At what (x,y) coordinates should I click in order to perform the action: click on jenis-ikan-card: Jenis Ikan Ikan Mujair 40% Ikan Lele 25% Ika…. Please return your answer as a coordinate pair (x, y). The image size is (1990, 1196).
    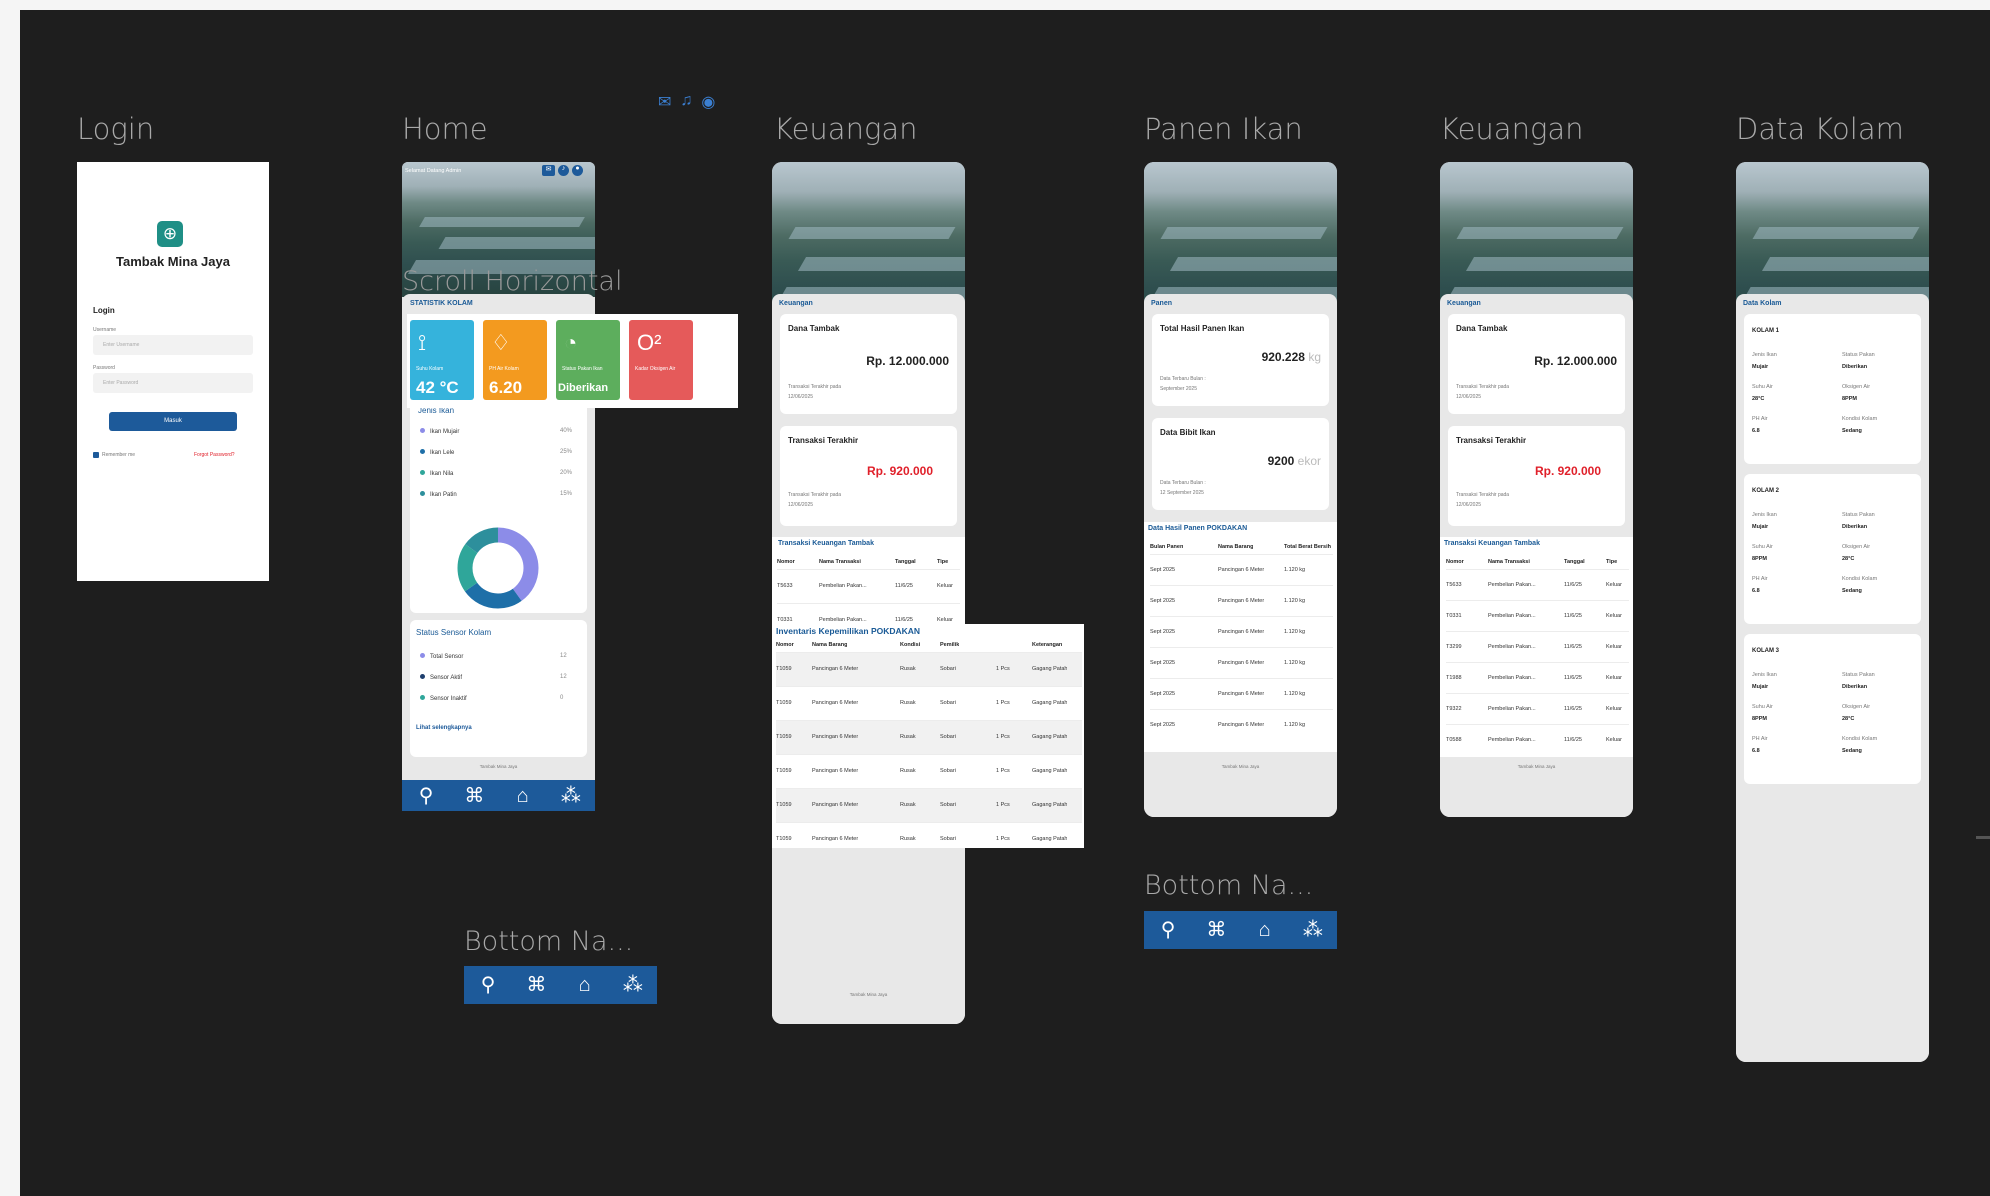
    Looking at the image, I should click on (498, 505).